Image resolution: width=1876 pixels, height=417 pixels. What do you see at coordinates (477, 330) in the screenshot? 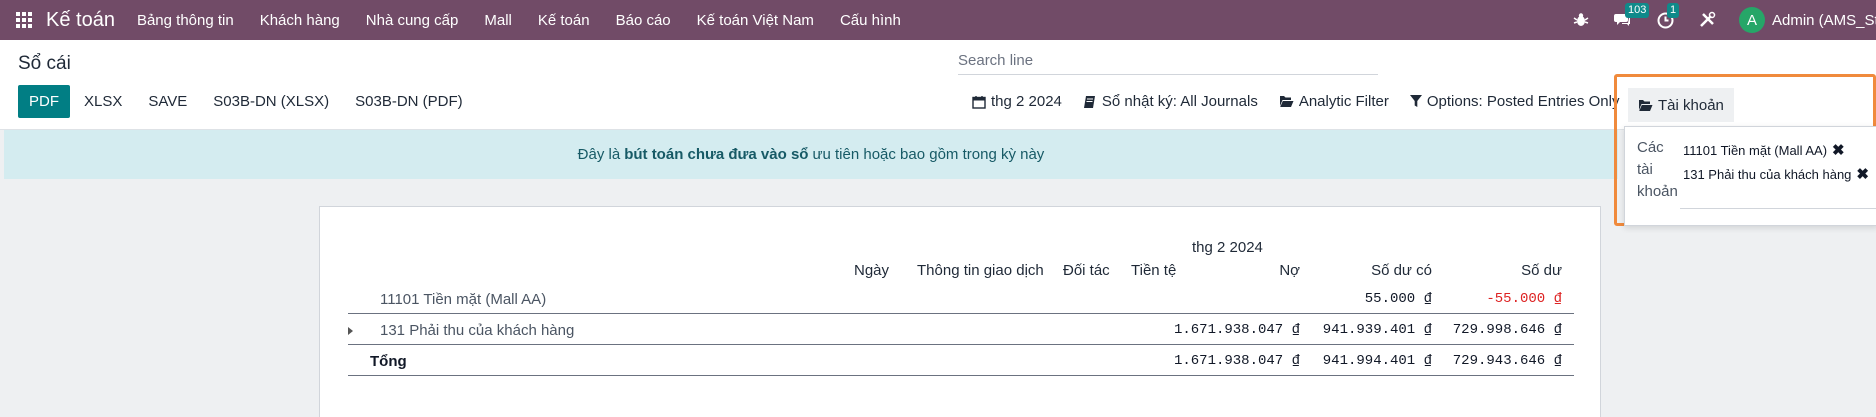
I see `account-name: 131 Phải thu của khách hàng` at bounding box center [477, 330].